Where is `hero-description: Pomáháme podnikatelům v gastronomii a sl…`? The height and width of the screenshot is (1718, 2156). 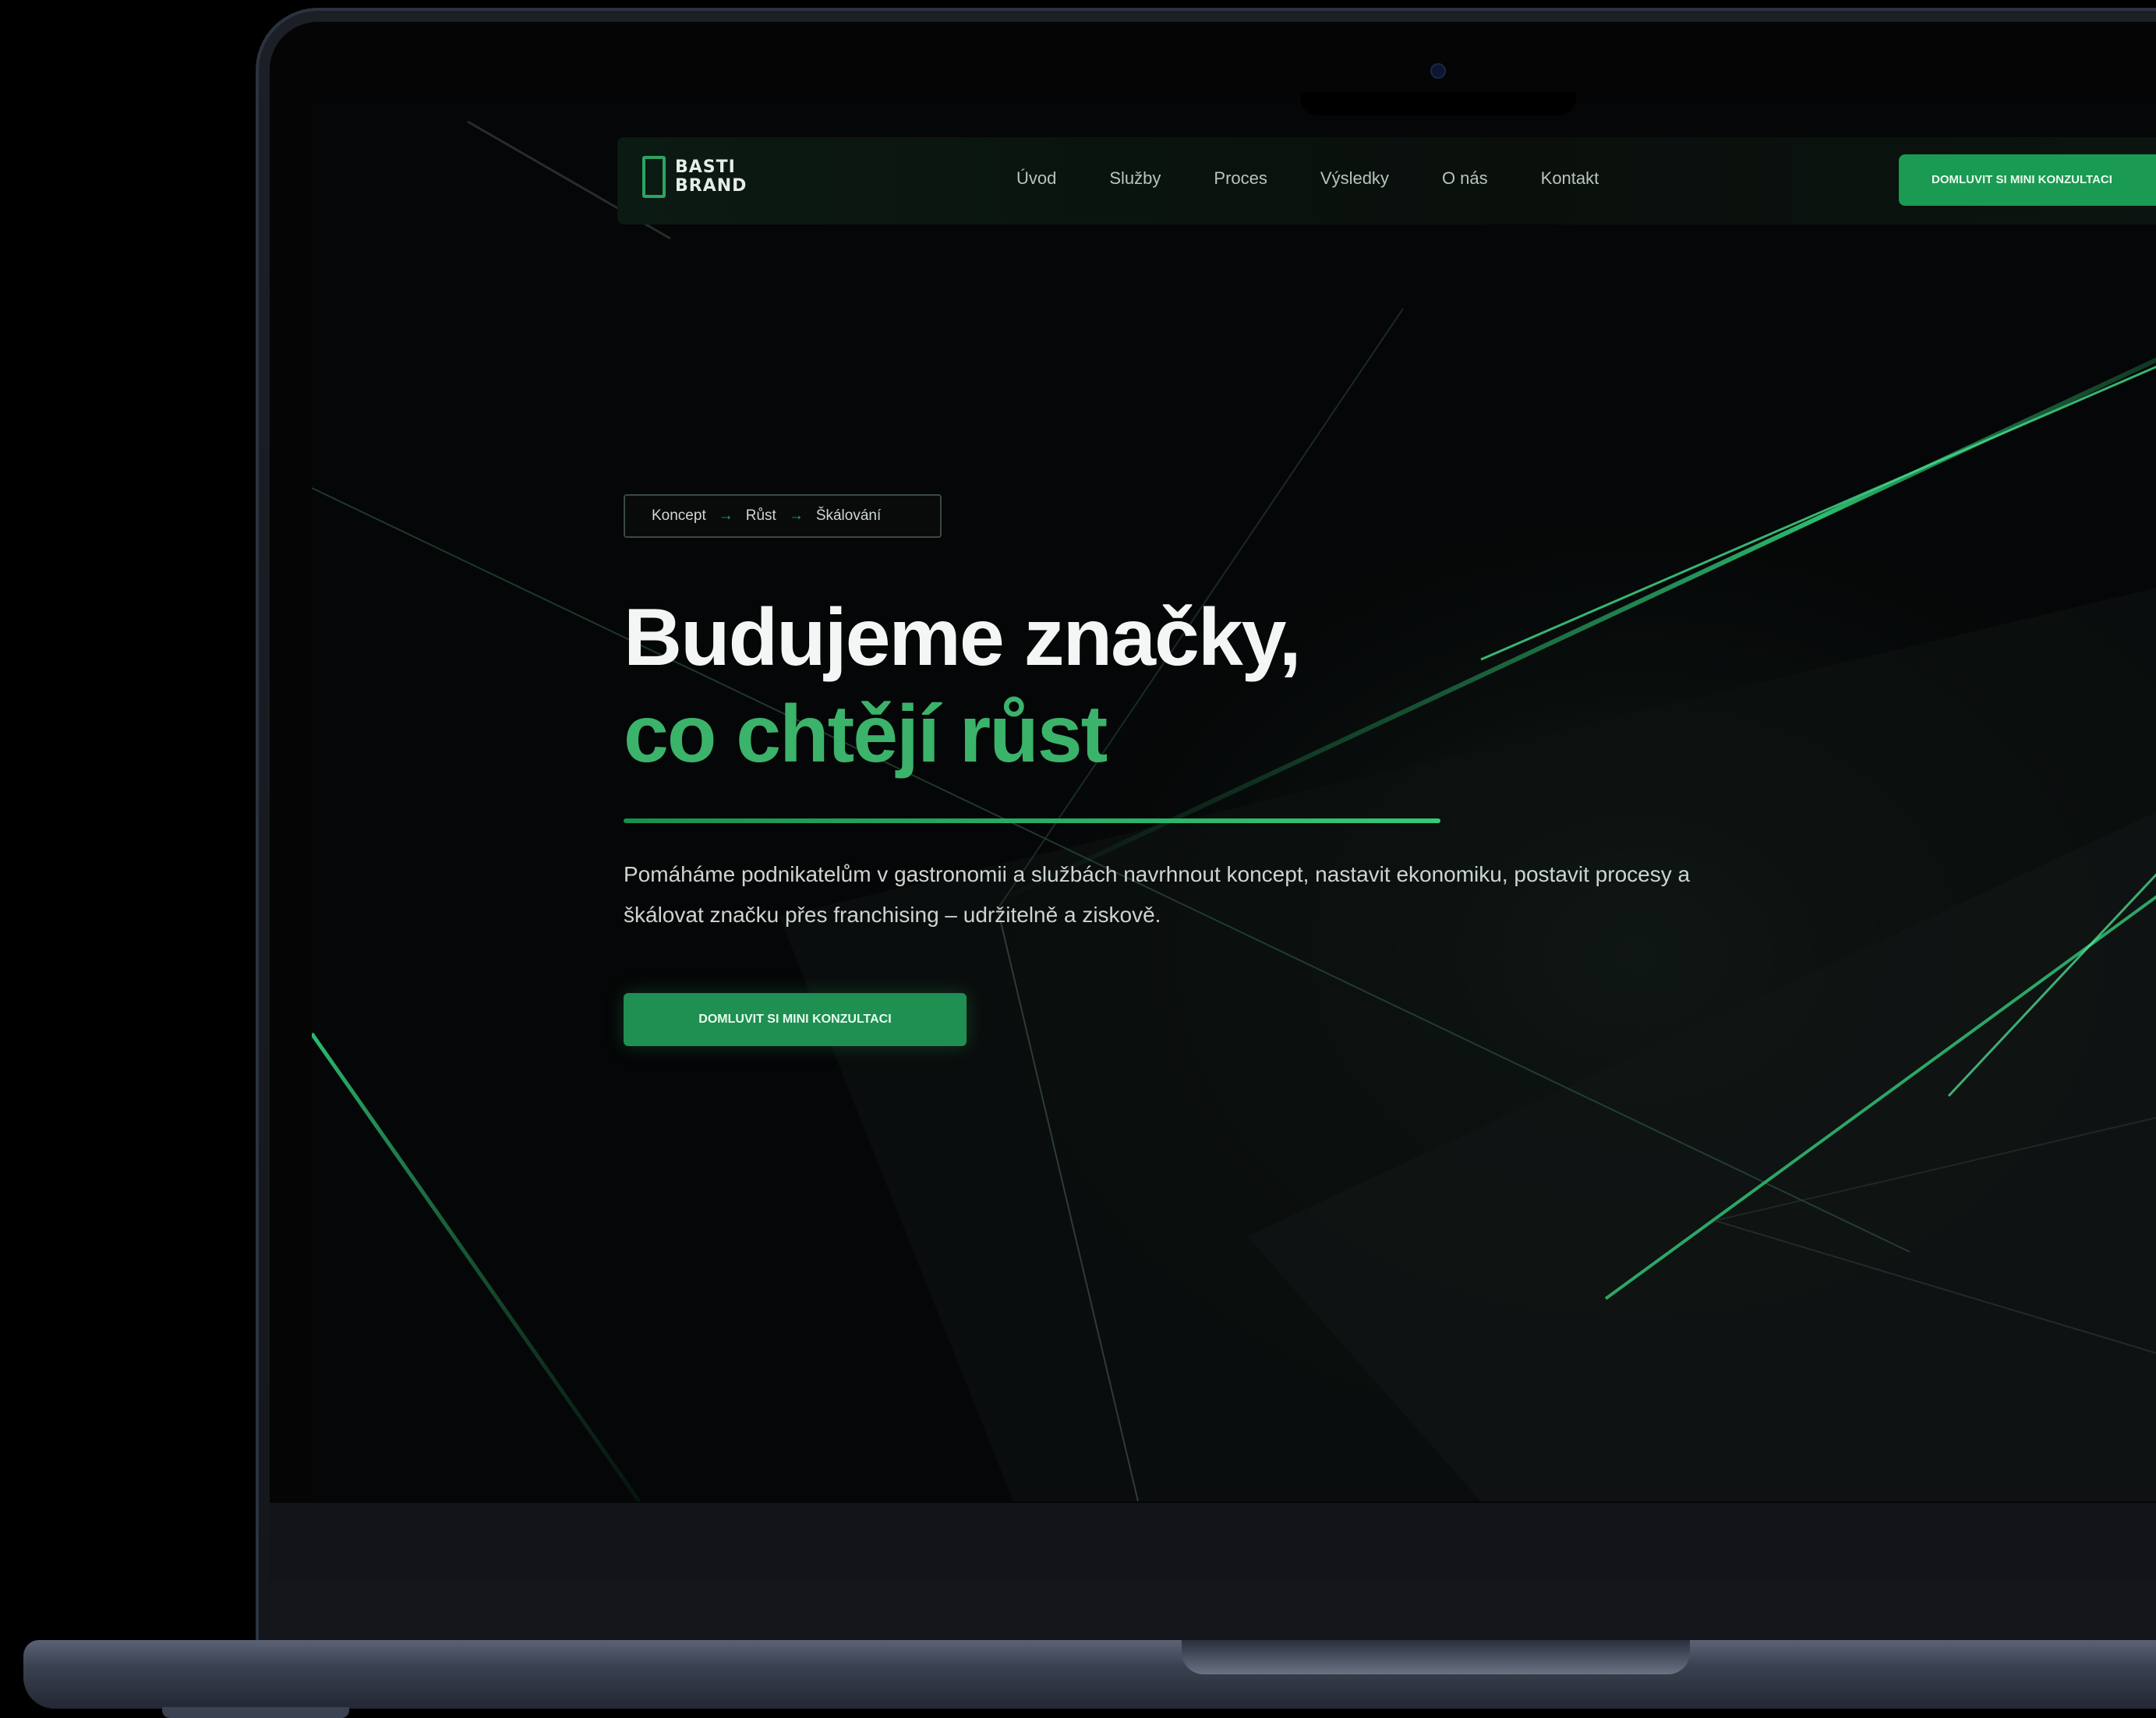
hero-description: Pomáháme podnikatelům v gastronomii a sl… is located at coordinates (1157, 895).